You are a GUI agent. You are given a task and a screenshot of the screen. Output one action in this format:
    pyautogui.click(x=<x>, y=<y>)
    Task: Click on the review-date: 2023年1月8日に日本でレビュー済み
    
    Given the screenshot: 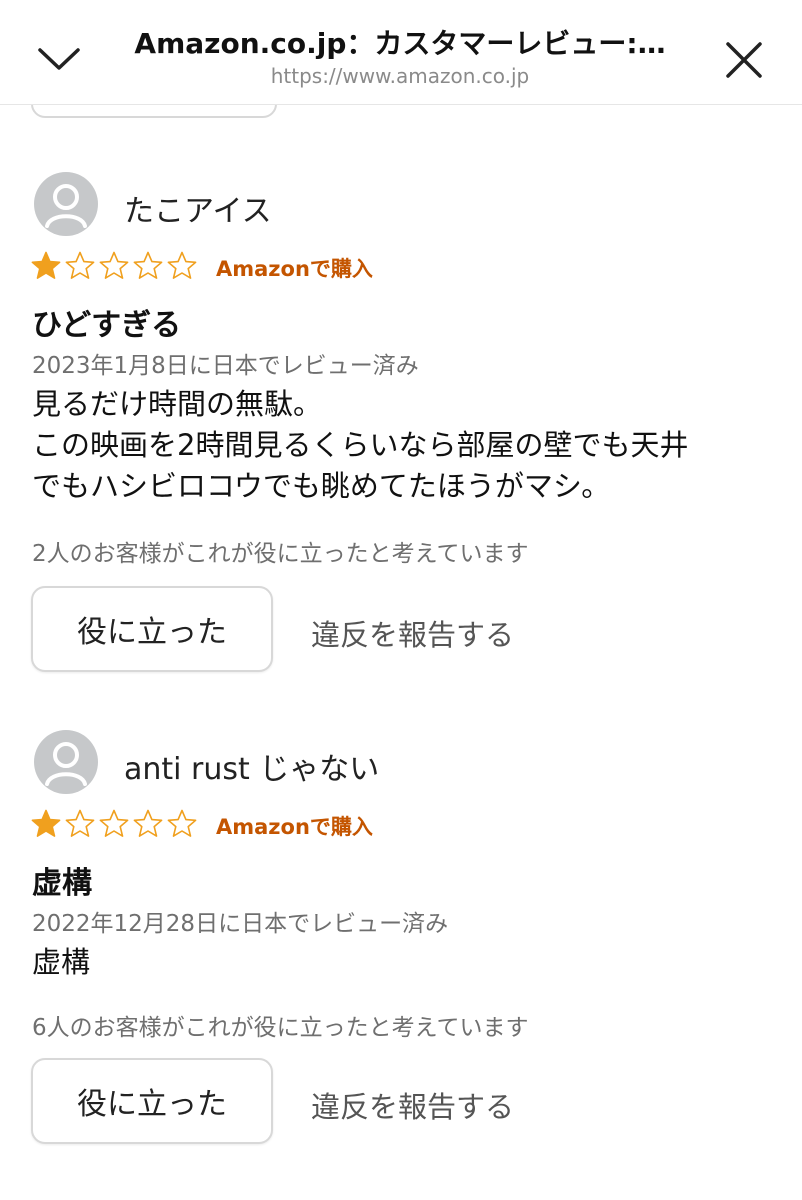 What is the action you would take?
    pyautogui.click(x=225, y=366)
    